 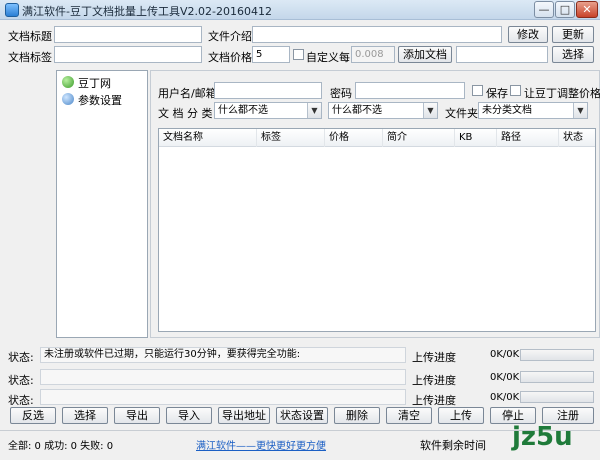 I want to click on custom-price-label: 自定义每K, so click(x=332, y=57).